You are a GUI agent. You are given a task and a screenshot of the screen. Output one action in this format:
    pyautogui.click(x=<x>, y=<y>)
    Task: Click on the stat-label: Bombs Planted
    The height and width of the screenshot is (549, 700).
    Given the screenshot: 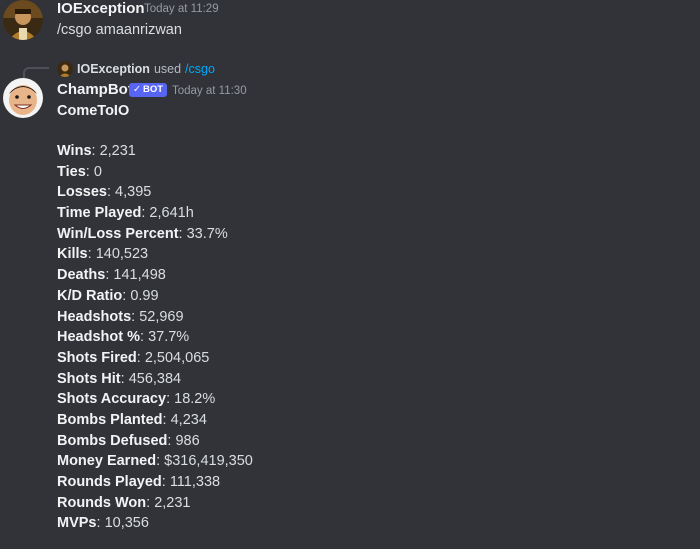 What is the action you would take?
    pyautogui.click(x=110, y=419)
    